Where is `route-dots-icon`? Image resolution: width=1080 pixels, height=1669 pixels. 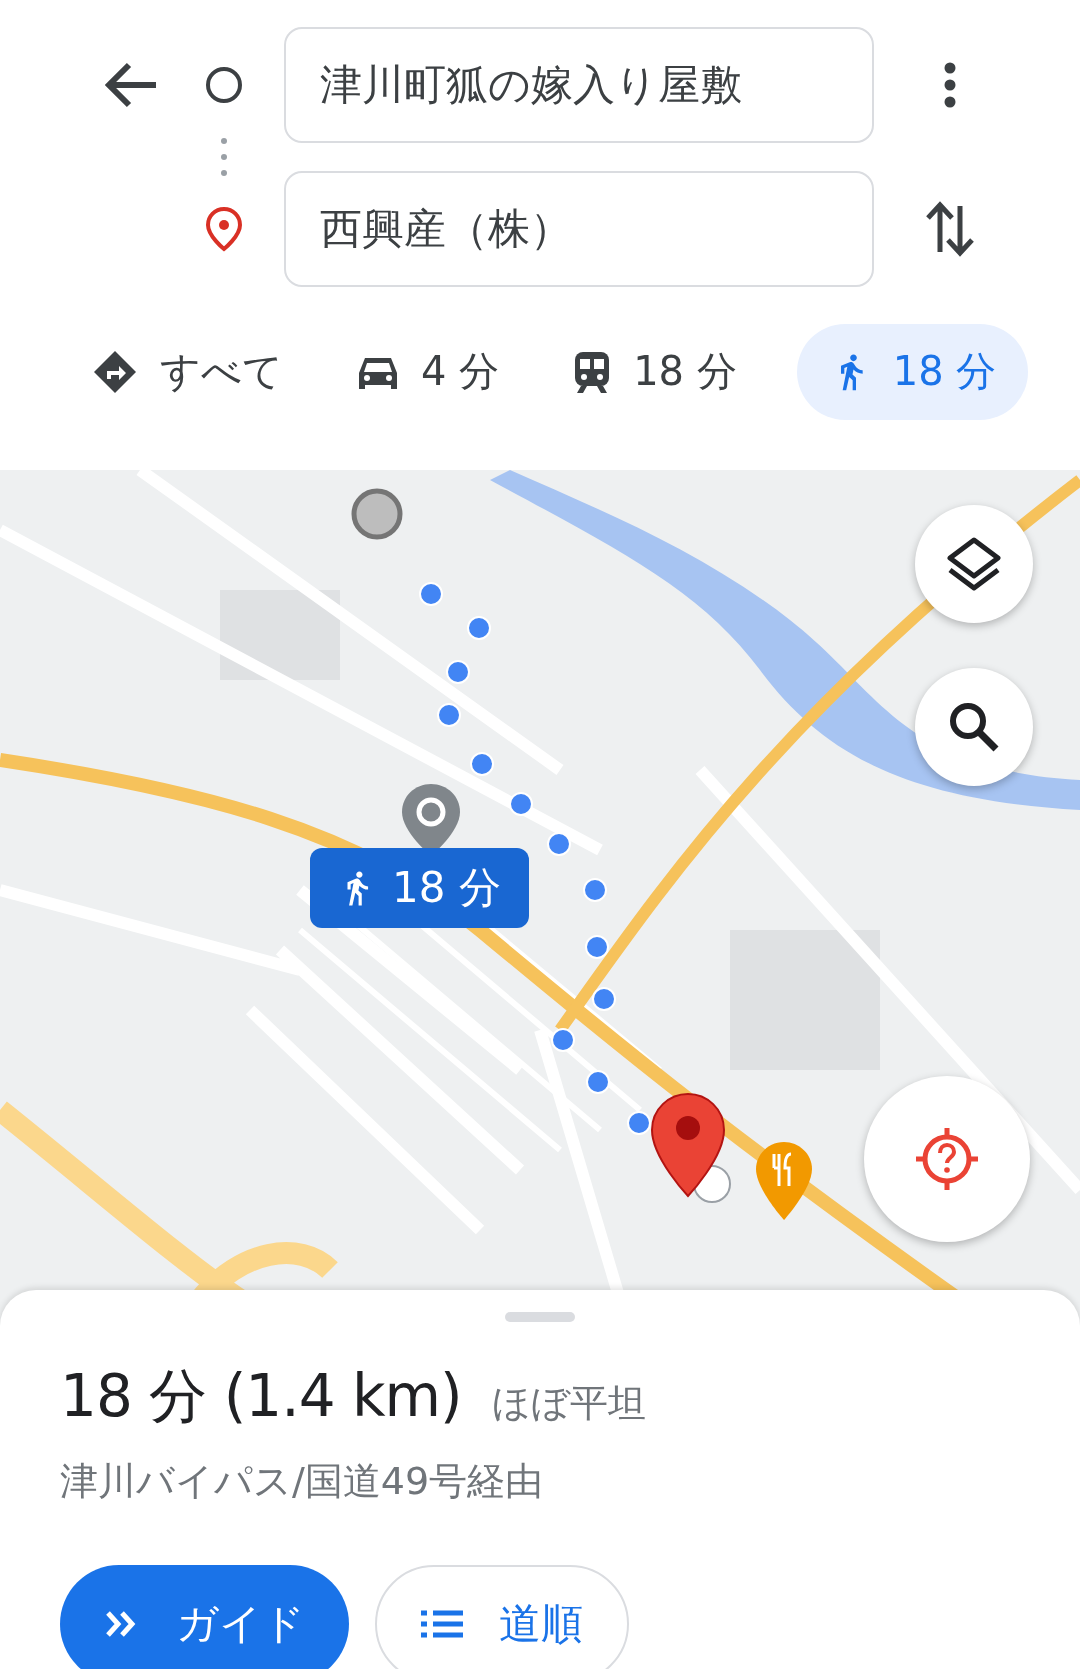 route-dots-icon is located at coordinates (224, 157).